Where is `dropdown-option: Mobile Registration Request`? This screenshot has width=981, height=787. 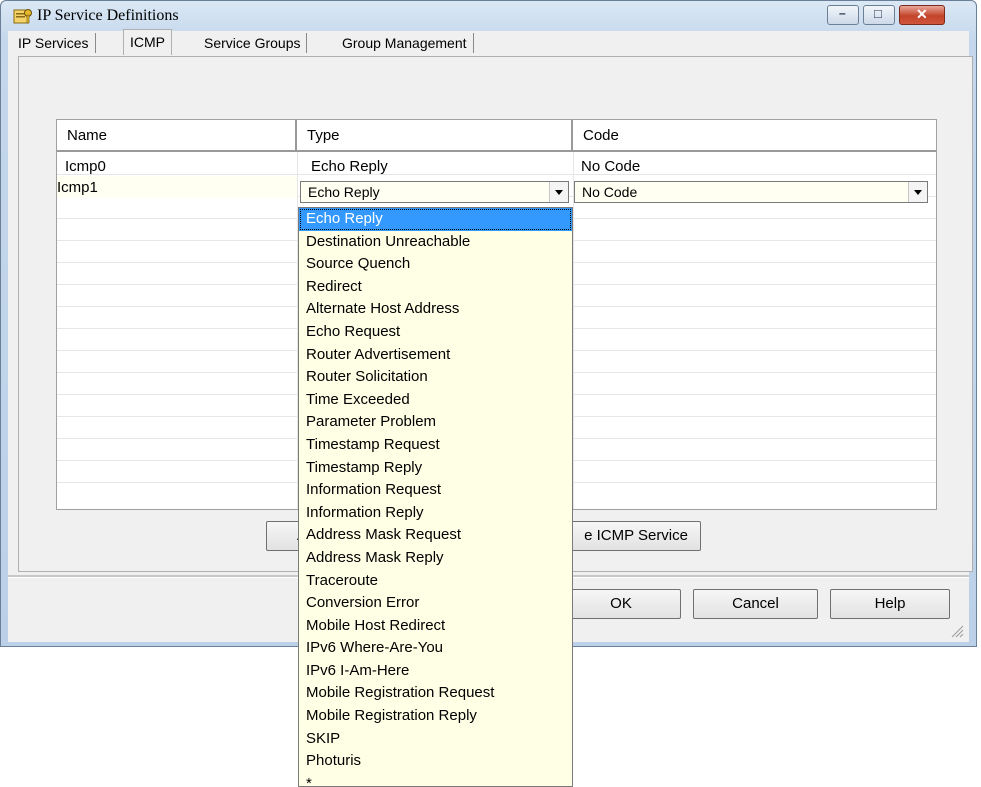 dropdown-option: Mobile Registration Request is located at coordinates (435, 693).